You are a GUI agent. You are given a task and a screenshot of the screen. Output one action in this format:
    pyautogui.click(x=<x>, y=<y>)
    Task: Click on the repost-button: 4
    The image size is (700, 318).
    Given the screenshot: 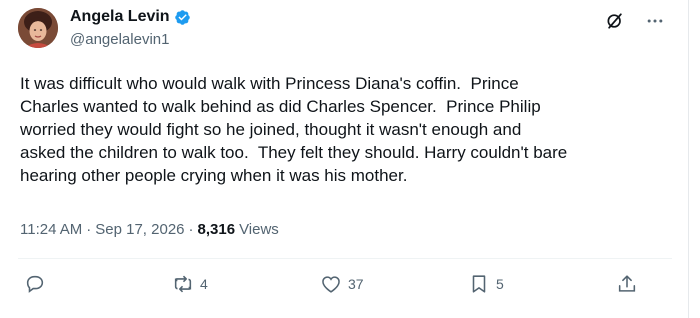 What is the action you would take?
    pyautogui.click(x=190, y=284)
    